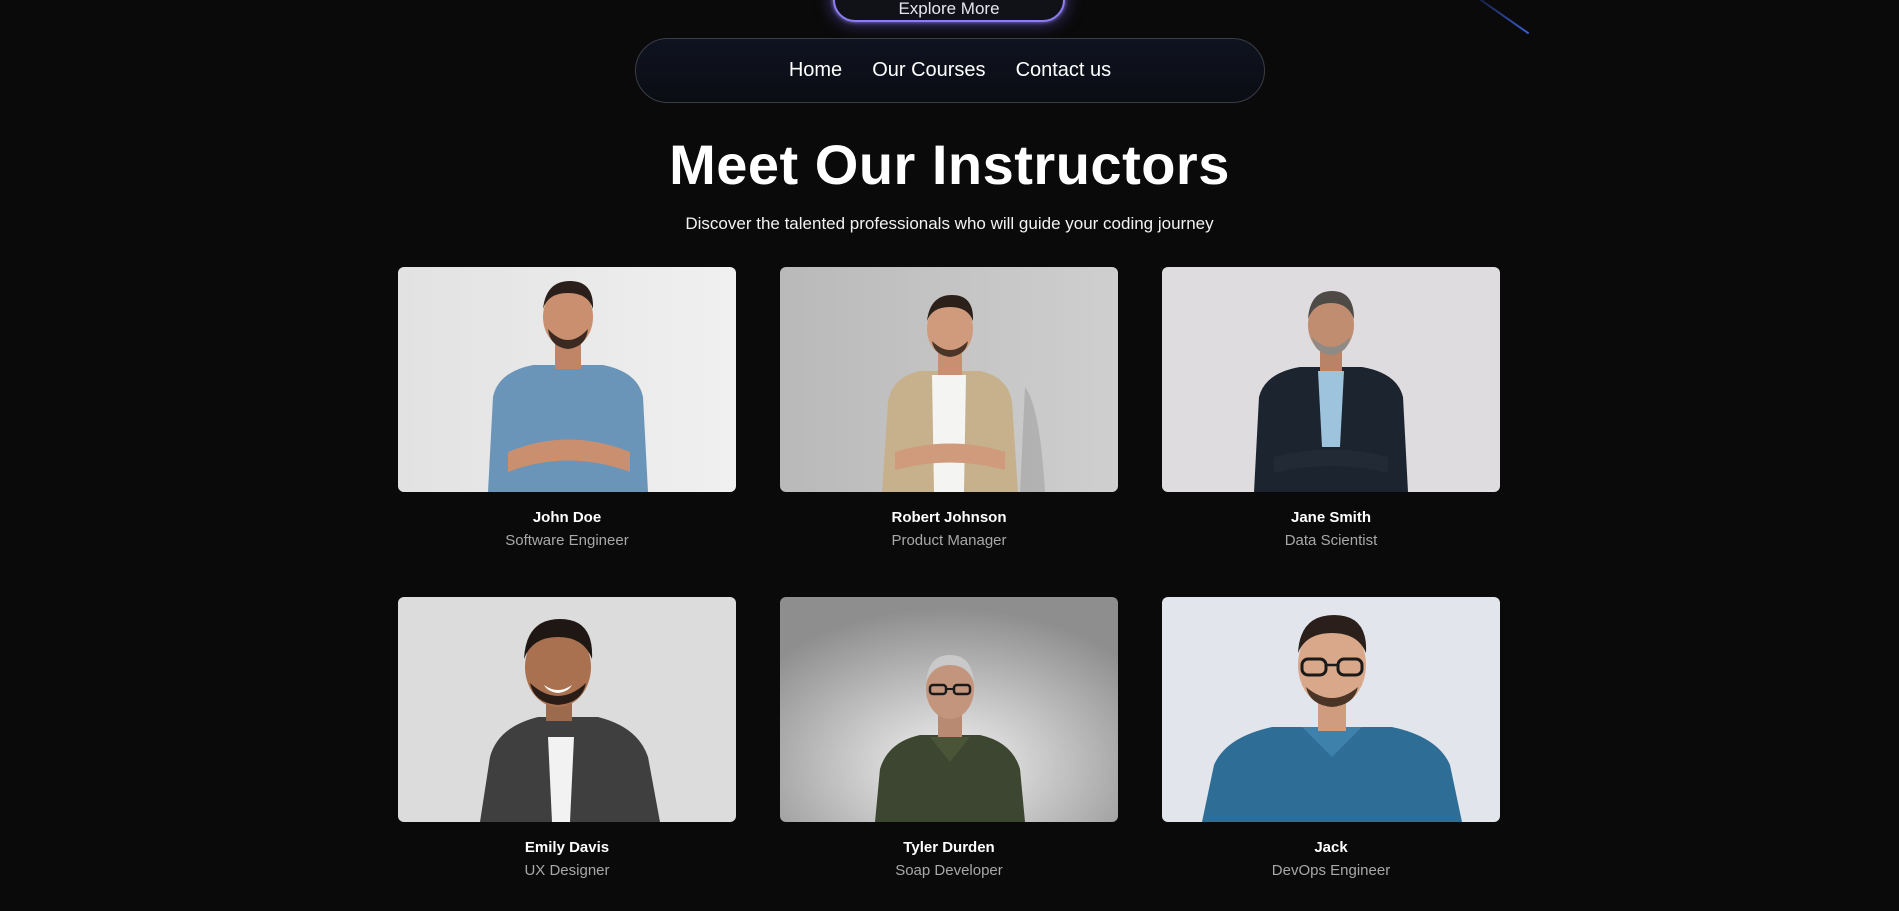 Image resolution: width=1899 pixels, height=911 pixels. What do you see at coordinates (1498, 17) in the screenshot?
I see `decorative-line` at bounding box center [1498, 17].